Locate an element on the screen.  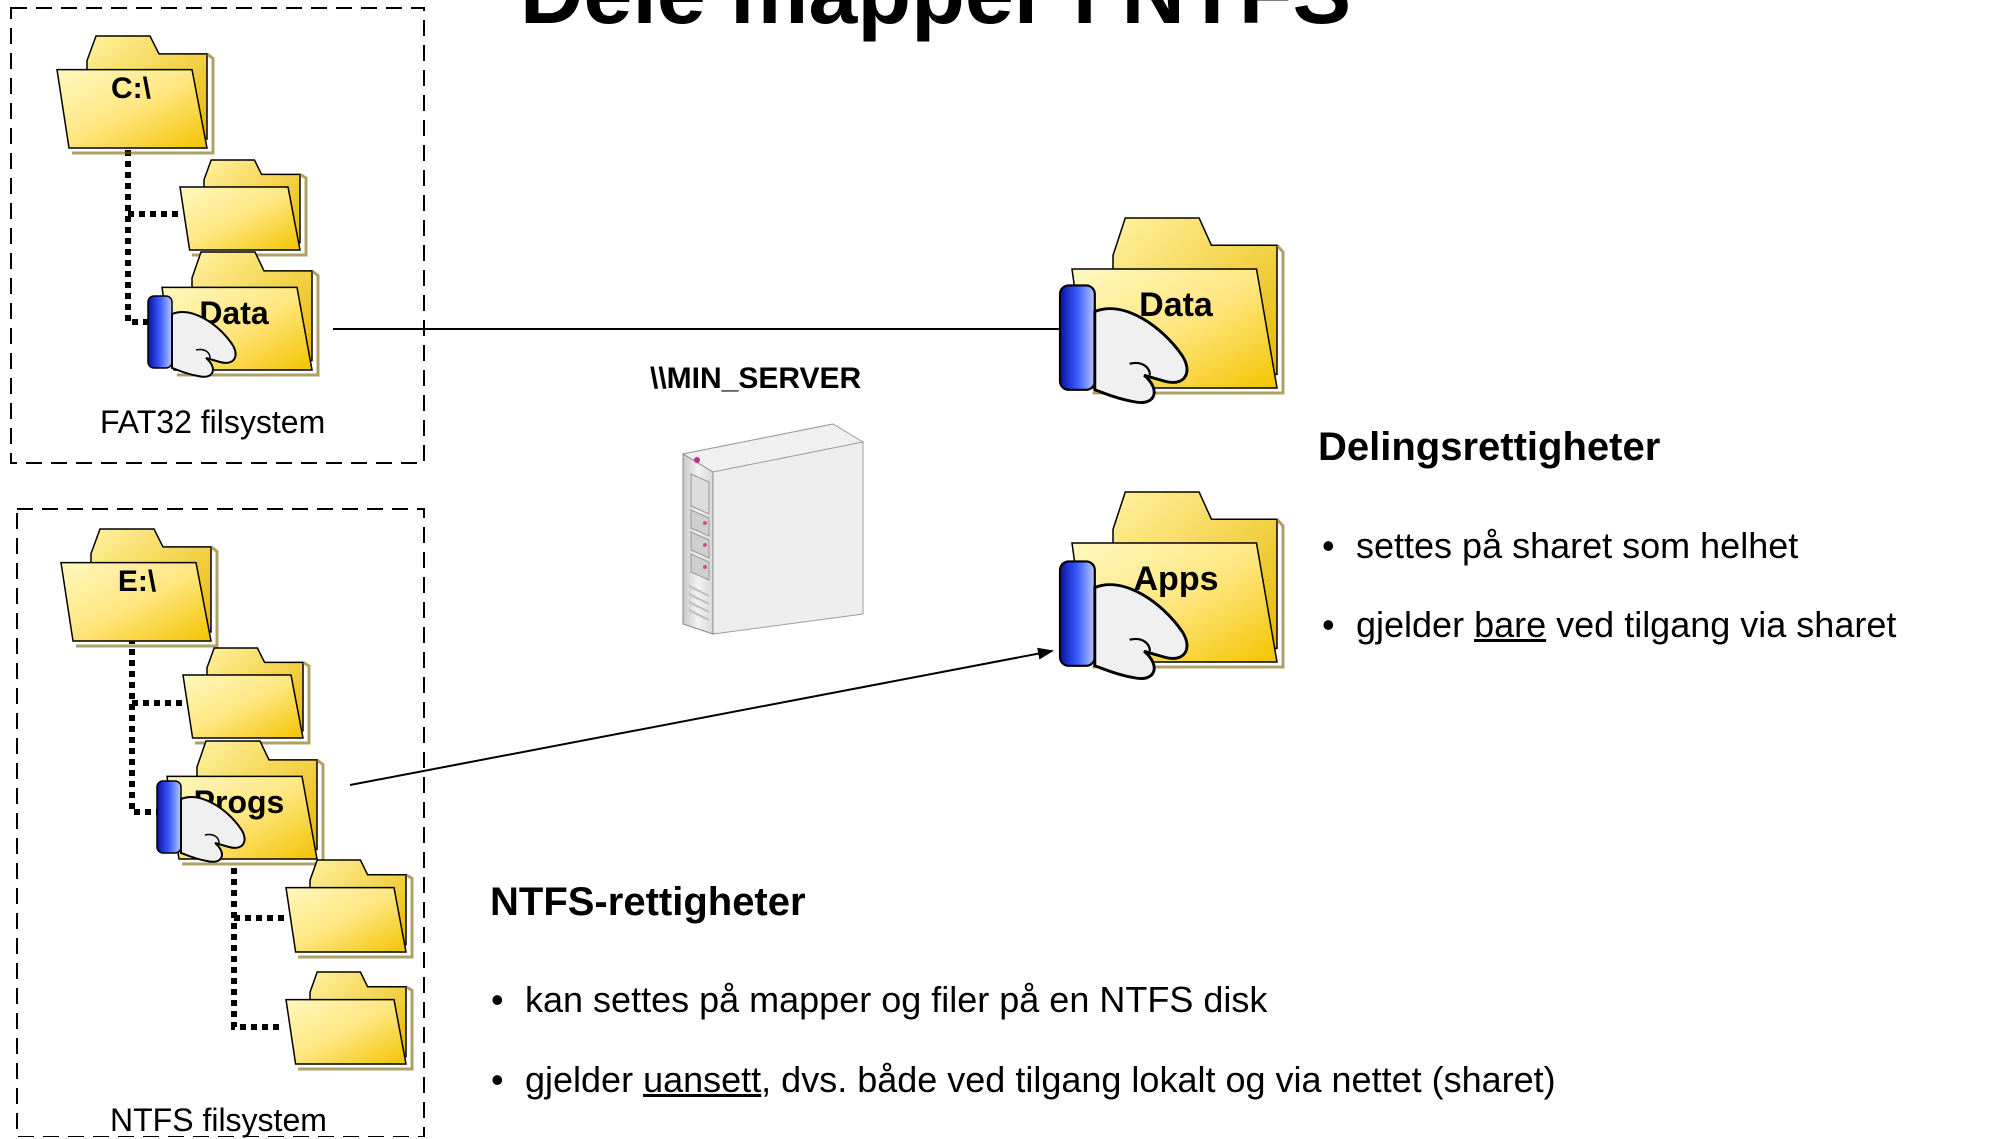
drive-c-label: C:\ is located at coordinates (131, 88).